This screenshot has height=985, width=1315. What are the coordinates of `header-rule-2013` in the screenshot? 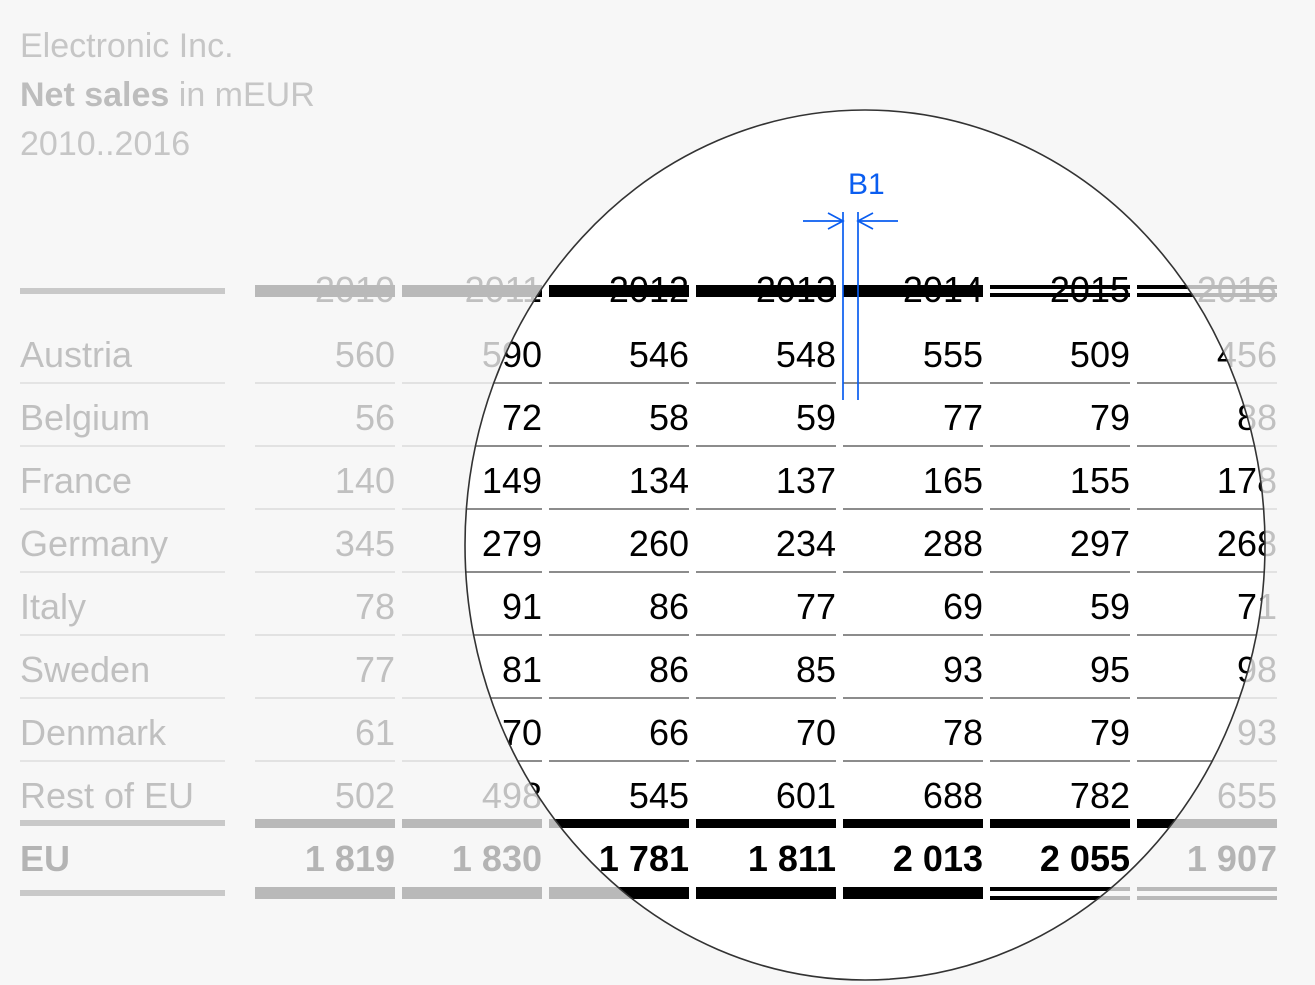 It's located at (766, 291).